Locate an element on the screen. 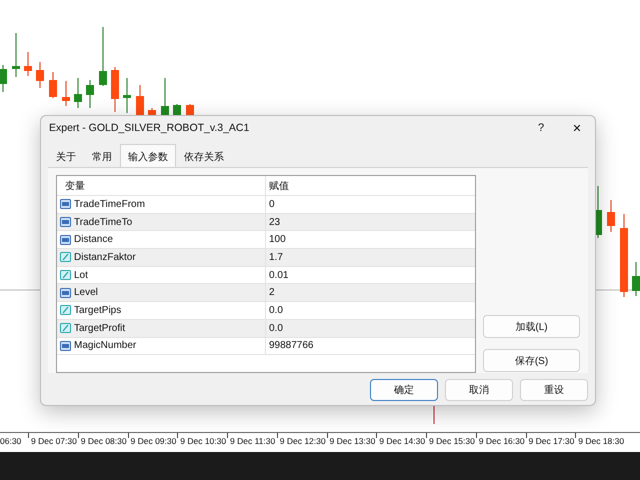 The height and width of the screenshot is (480, 640). close-button: ✕ is located at coordinates (577, 128).